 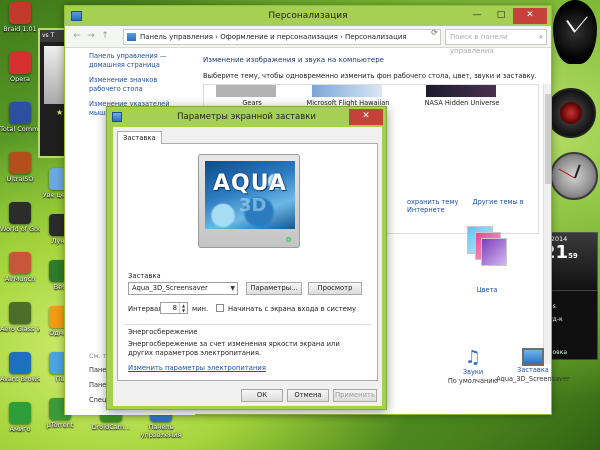 I want to click on preview-screen: AQUA 3D, so click(x=250, y=195).